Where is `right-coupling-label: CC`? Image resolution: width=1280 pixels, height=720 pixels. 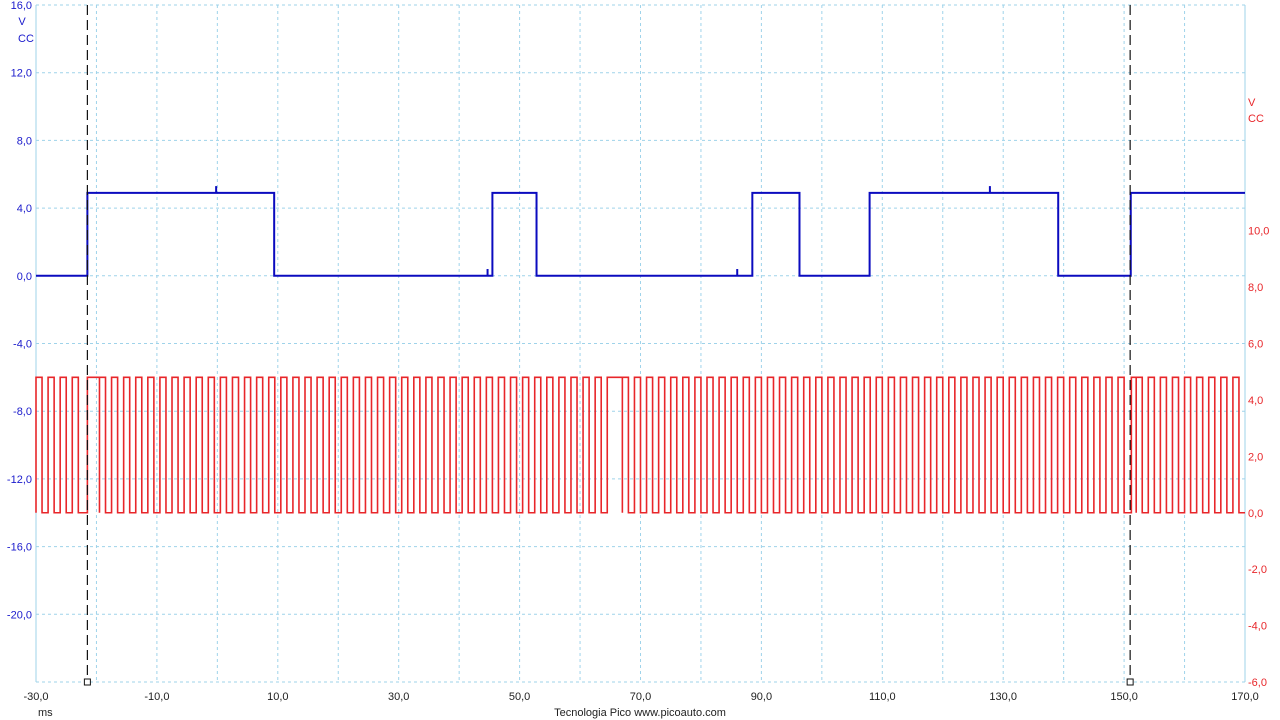 right-coupling-label: CC is located at coordinates (1256, 119).